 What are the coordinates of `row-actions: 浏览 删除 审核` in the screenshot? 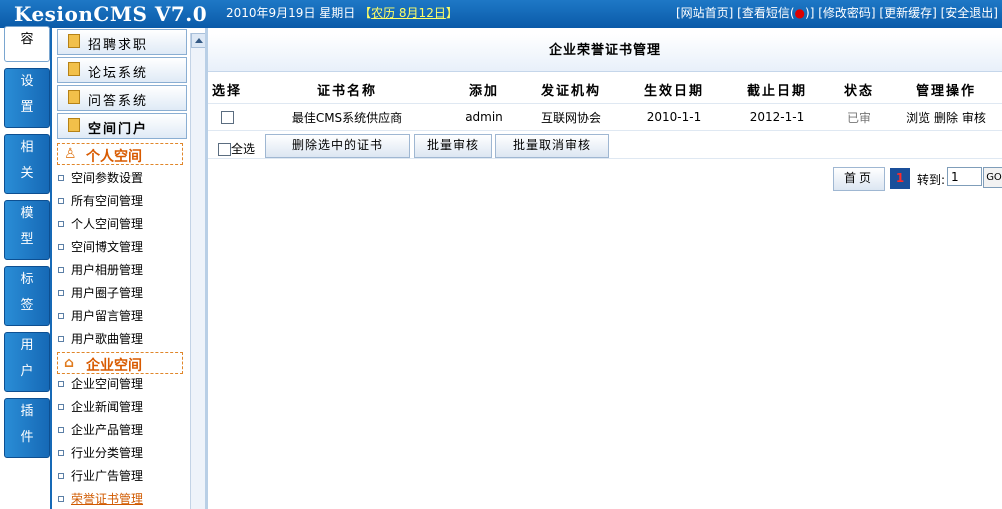 It's located at (946, 117).